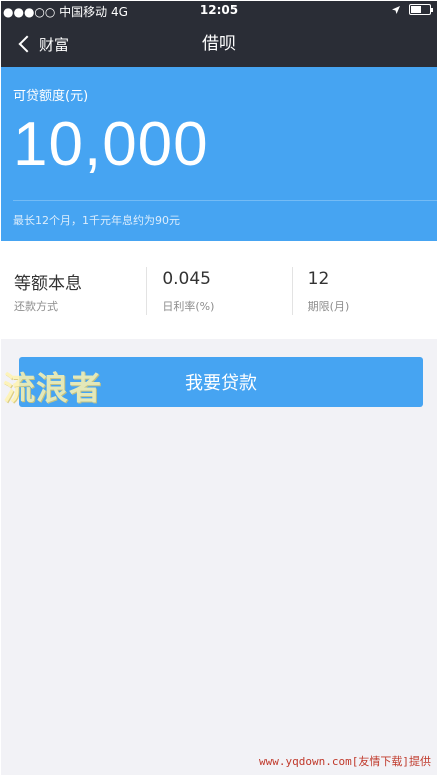 The width and height of the screenshot is (438, 776). Describe the element at coordinates (225, 200) in the screenshot. I see `card-divider` at that location.